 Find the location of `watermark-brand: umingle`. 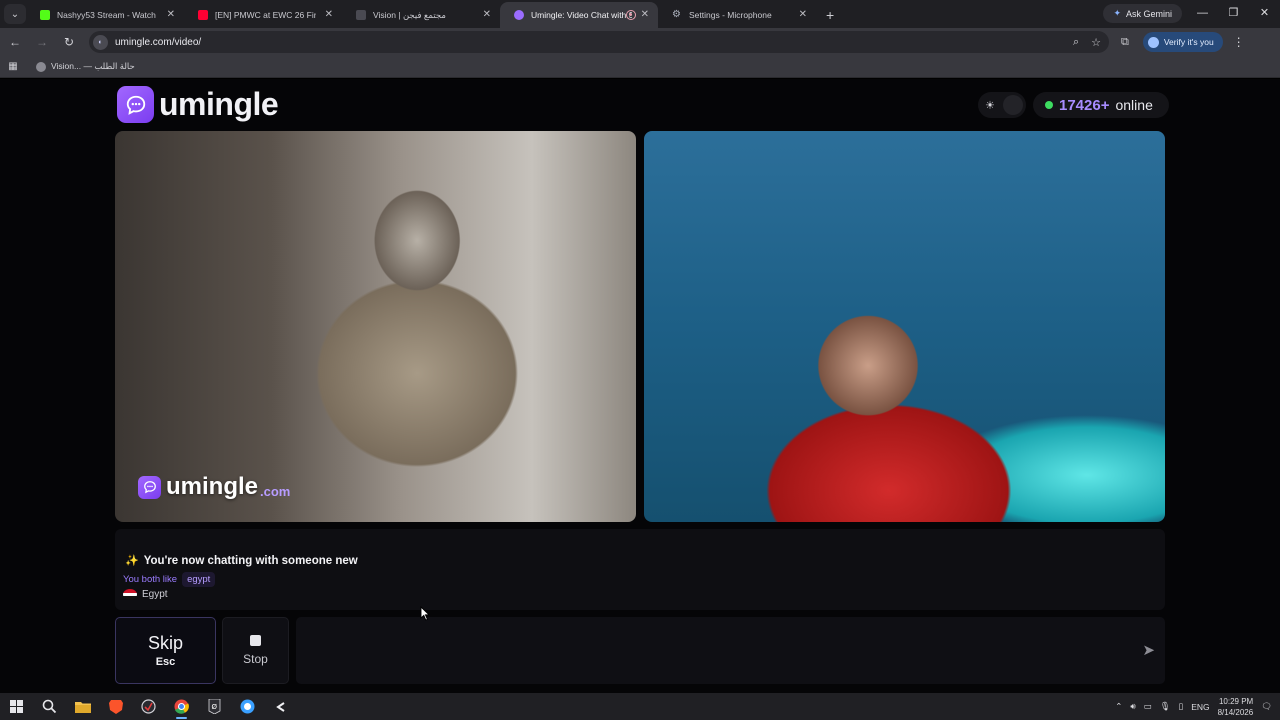

watermark-brand: umingle is located at coordinates (212, 486).